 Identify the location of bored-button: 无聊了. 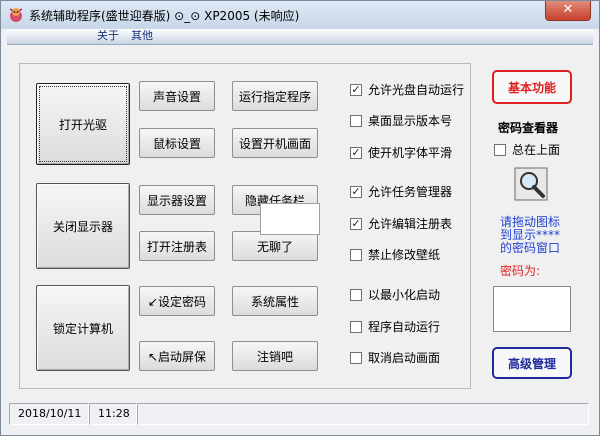
(275, 246).